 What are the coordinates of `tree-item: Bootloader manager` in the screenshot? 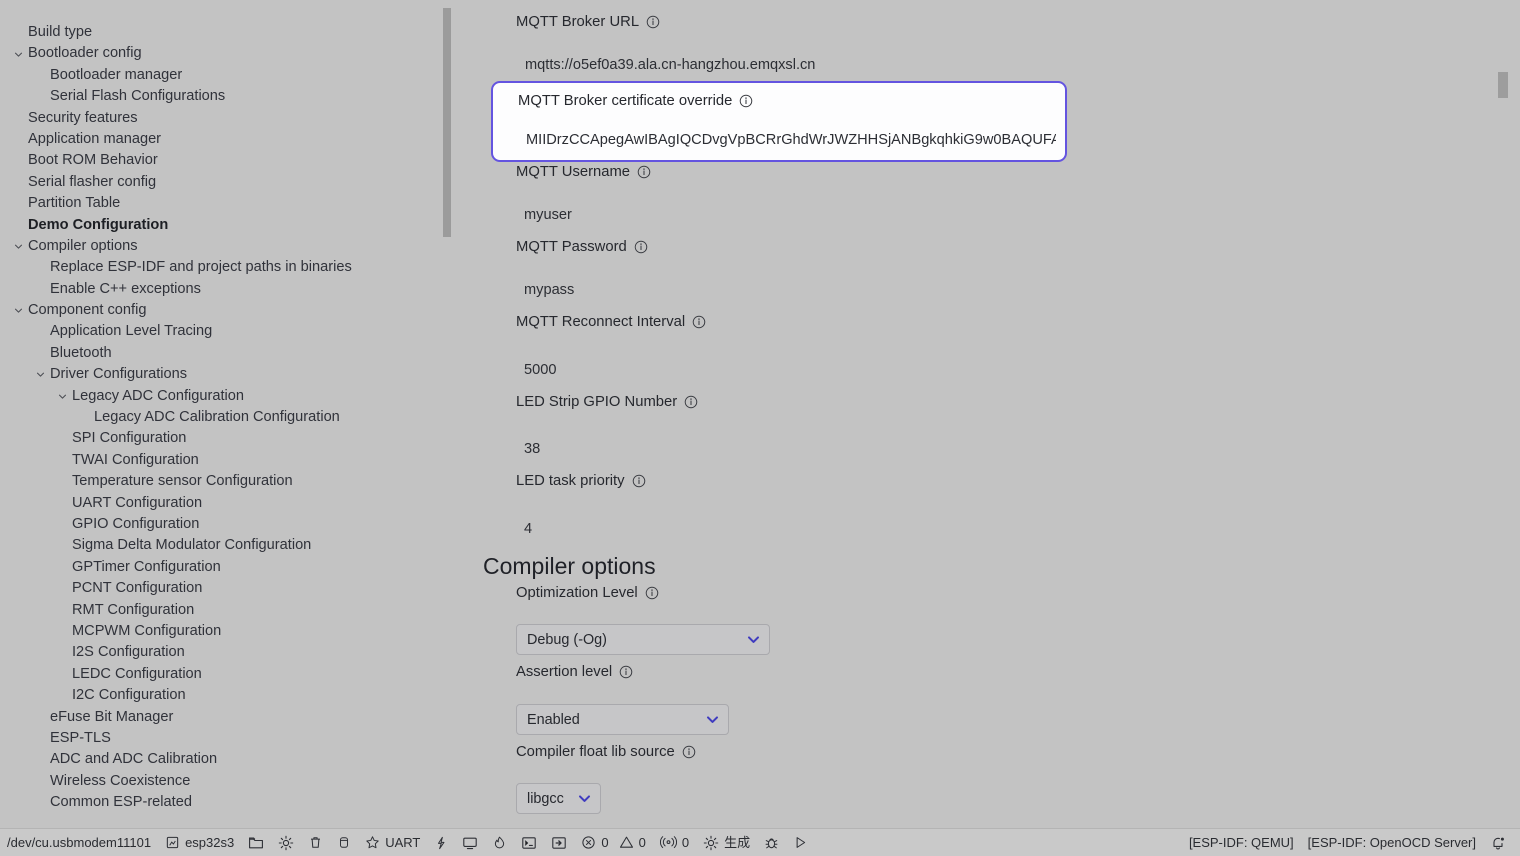 It's located at (226, 75).